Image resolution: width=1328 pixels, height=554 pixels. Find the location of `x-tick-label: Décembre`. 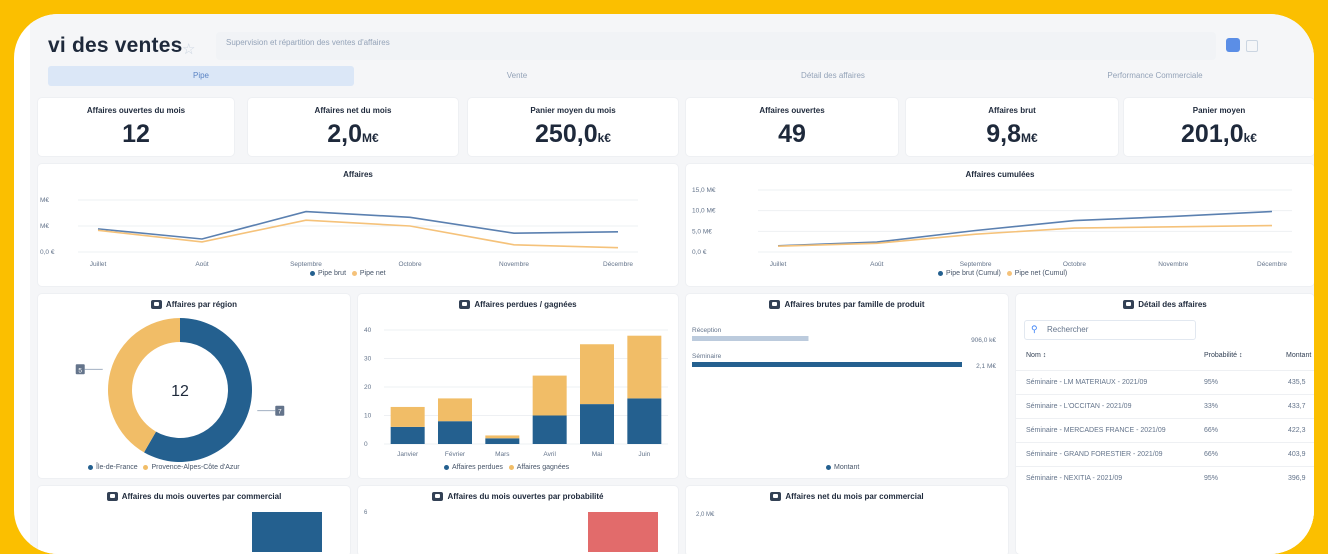

x-tick-label: Décembre is located at coordinates (1272, 264).